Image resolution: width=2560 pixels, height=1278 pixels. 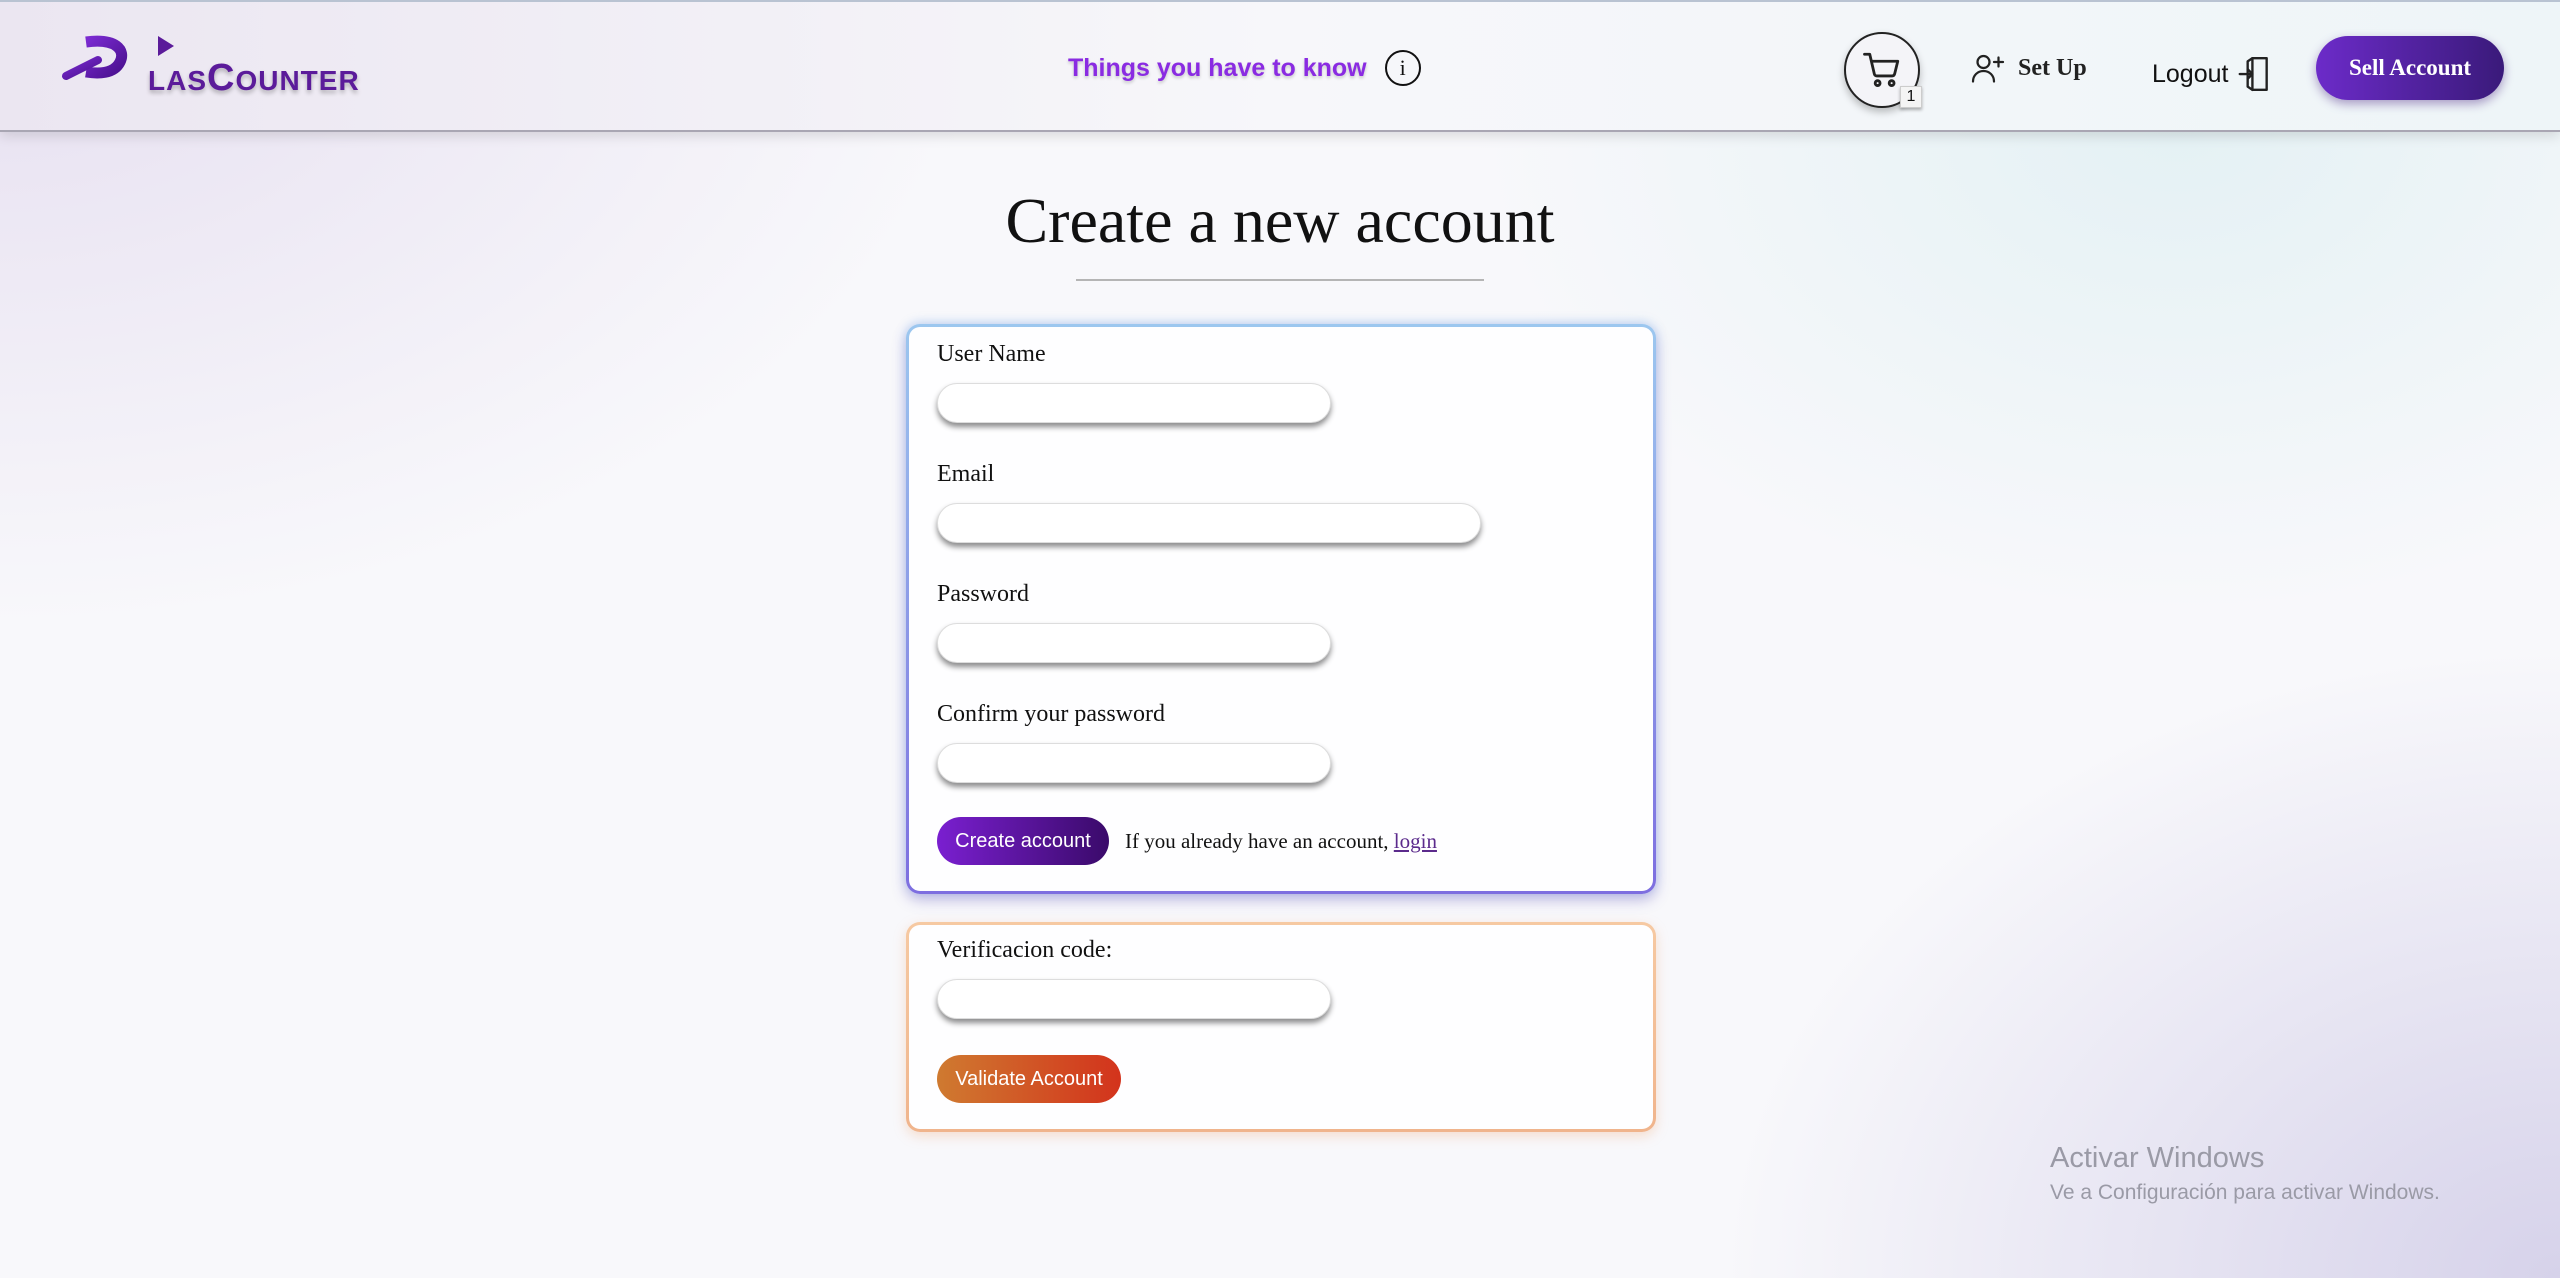 What do you see at coordinates (1134, 763) in the screenshot?
I see `confirm-password-input` at bounding box center [1134, 763].